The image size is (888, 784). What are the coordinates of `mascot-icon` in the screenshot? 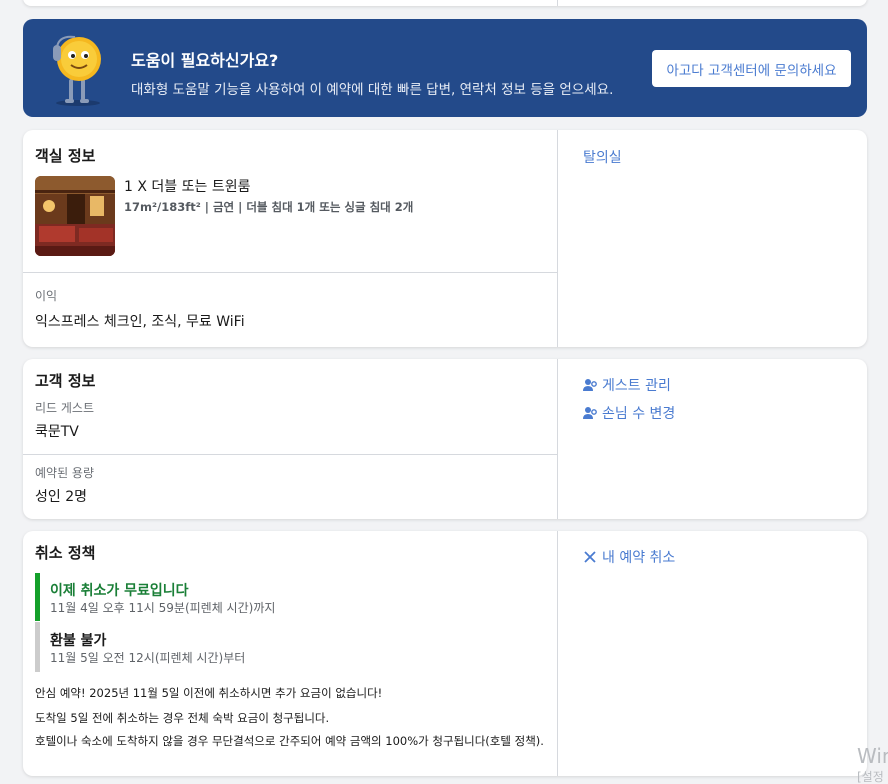 It's located at (77, 70).